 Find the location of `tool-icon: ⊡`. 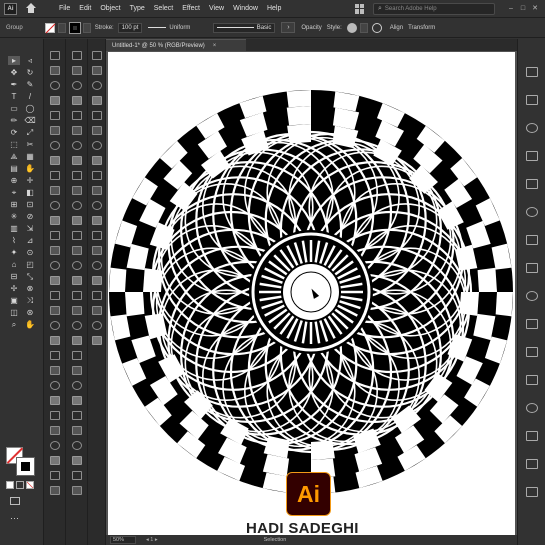

tool-icon: ⊡ is located at coordinates (30, 204).